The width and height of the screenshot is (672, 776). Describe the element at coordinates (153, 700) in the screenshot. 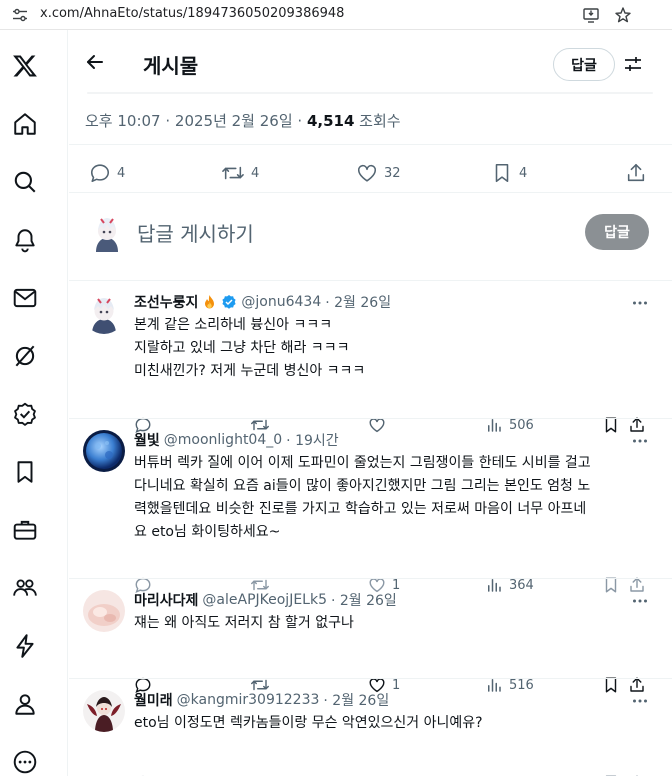

I see `display-name: 월미래` at that location.